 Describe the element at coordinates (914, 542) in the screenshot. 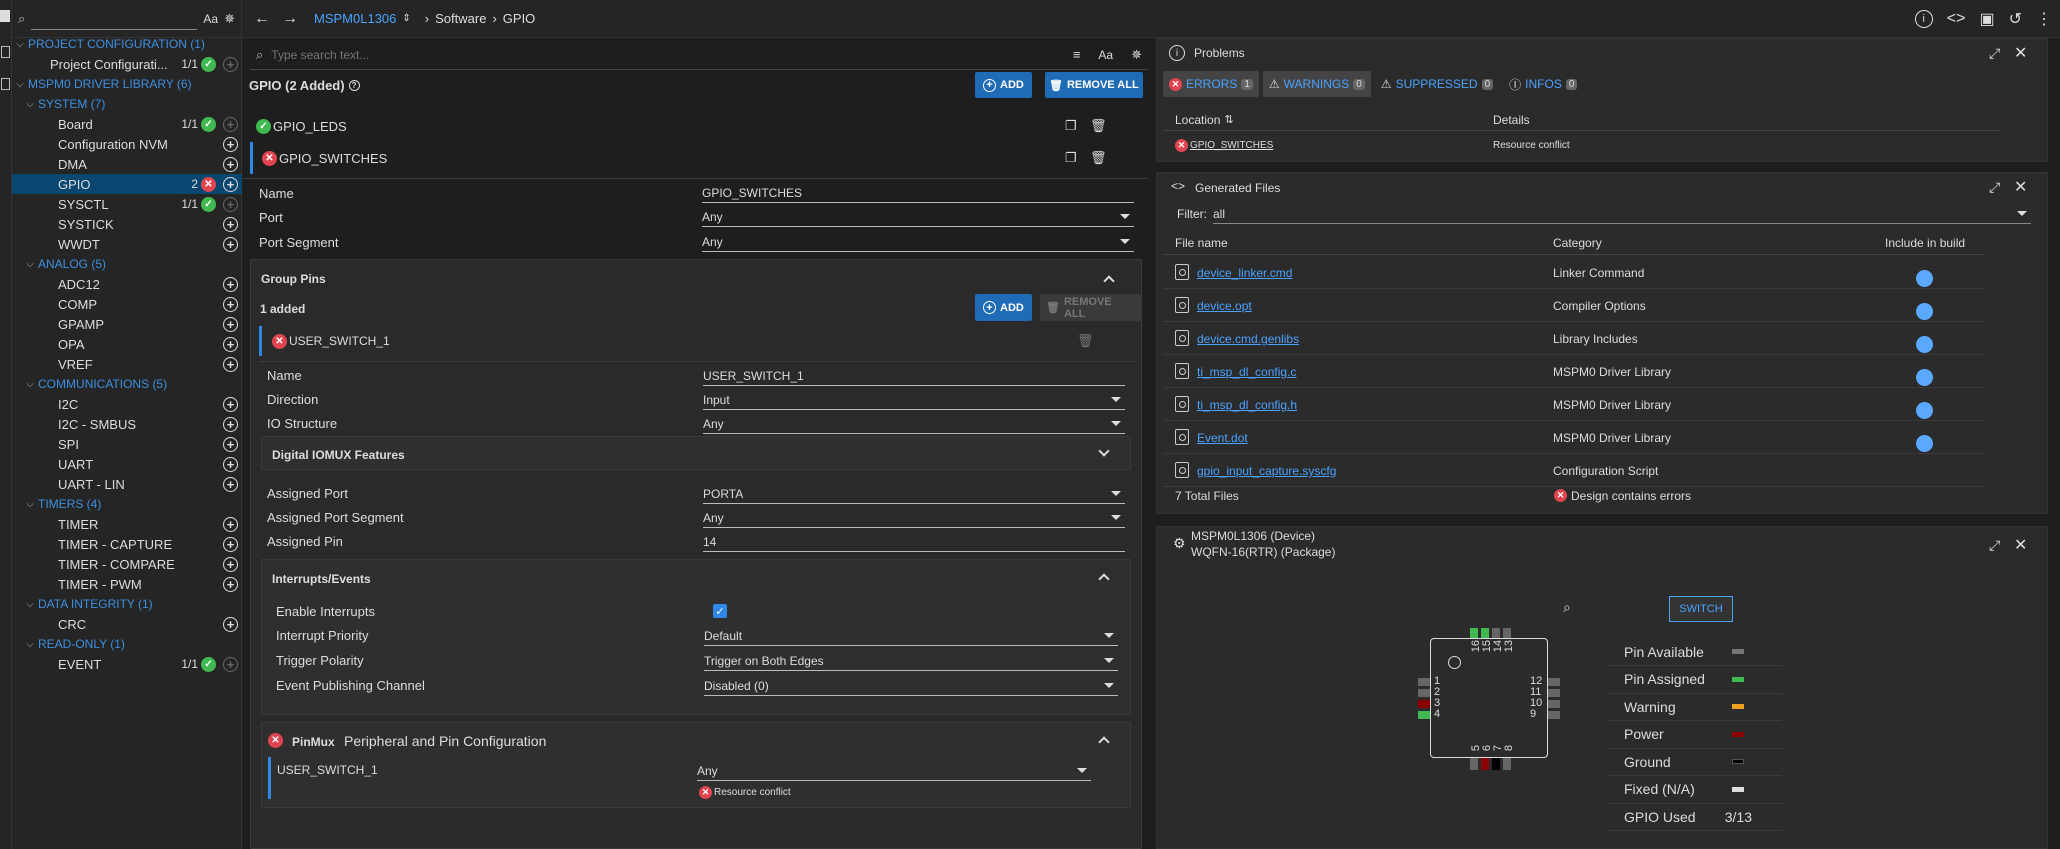

I see `assigned-pin-field: 14` at that location.